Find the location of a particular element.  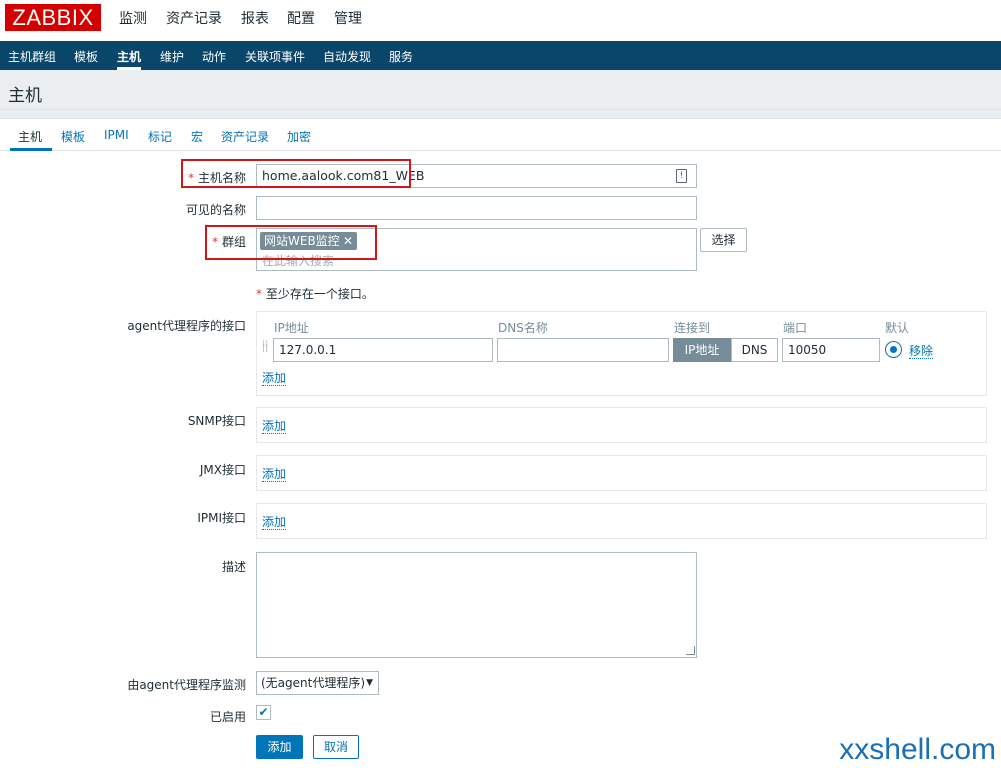

add-jmx-interface-link: 添加 is located at coordinates (274, 474).